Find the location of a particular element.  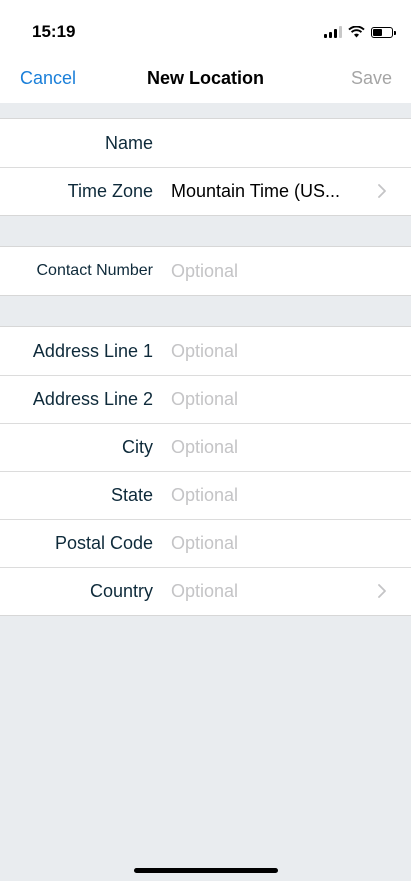

country-label: Country is located at coordinates (121, 590).